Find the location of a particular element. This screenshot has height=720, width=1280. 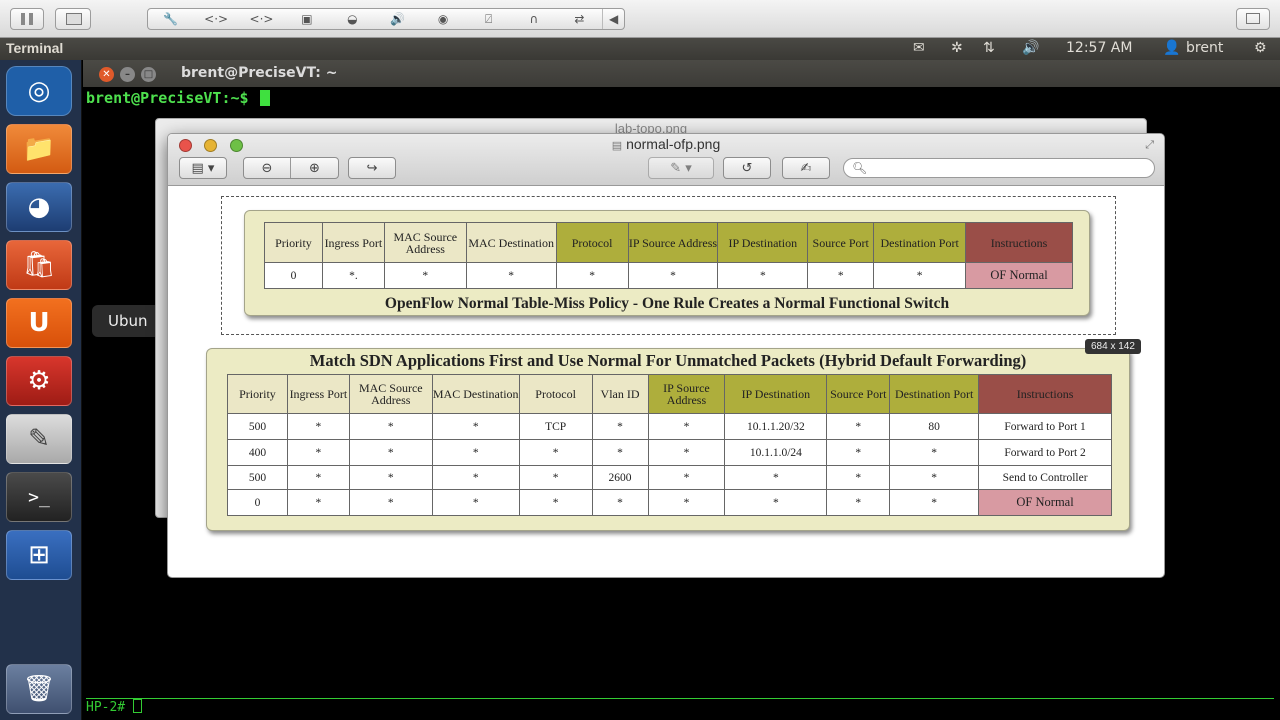

top-panel: Terminal ✉ ✲ ⇅ 🔊 12:57 AM 👤 brent ⚙ is located at coordinates (640, 49).